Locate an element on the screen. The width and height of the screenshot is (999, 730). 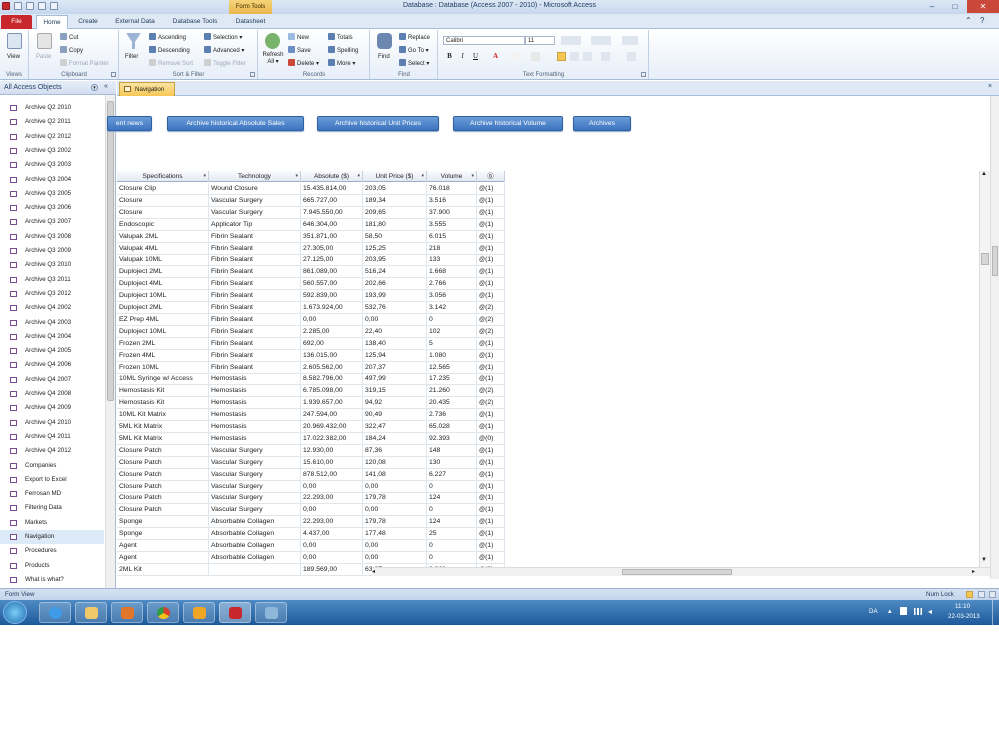
clock-date: 22-03-2013 is located at coordinates (964, 616).